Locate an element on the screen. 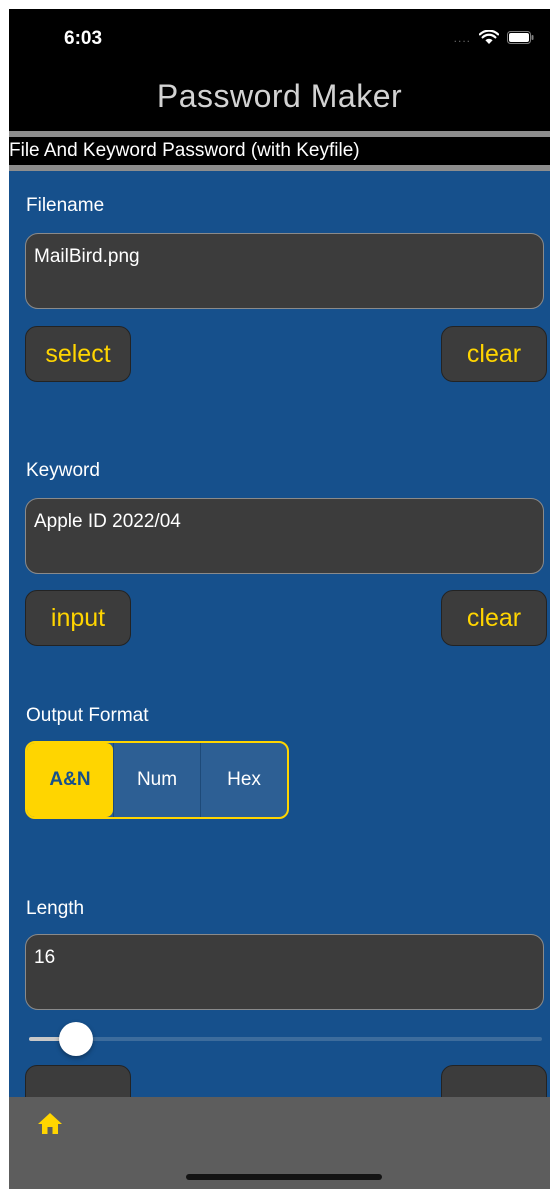 This screenshot has width=550, height=1189. keyword-field: Apple ID 2022/04 is located at coordinates (284, 536).